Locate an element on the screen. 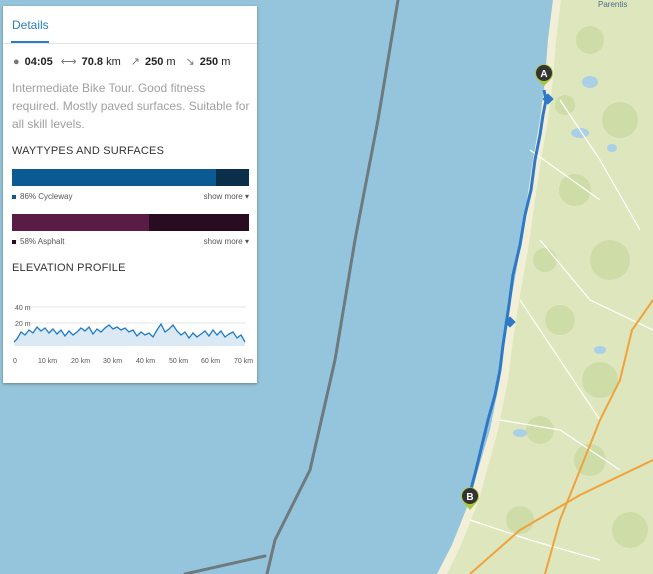 Image resolution: width=653 pixels, height=574 pixels. x-tick-70: 70 km is located at coordinates (243, 361).